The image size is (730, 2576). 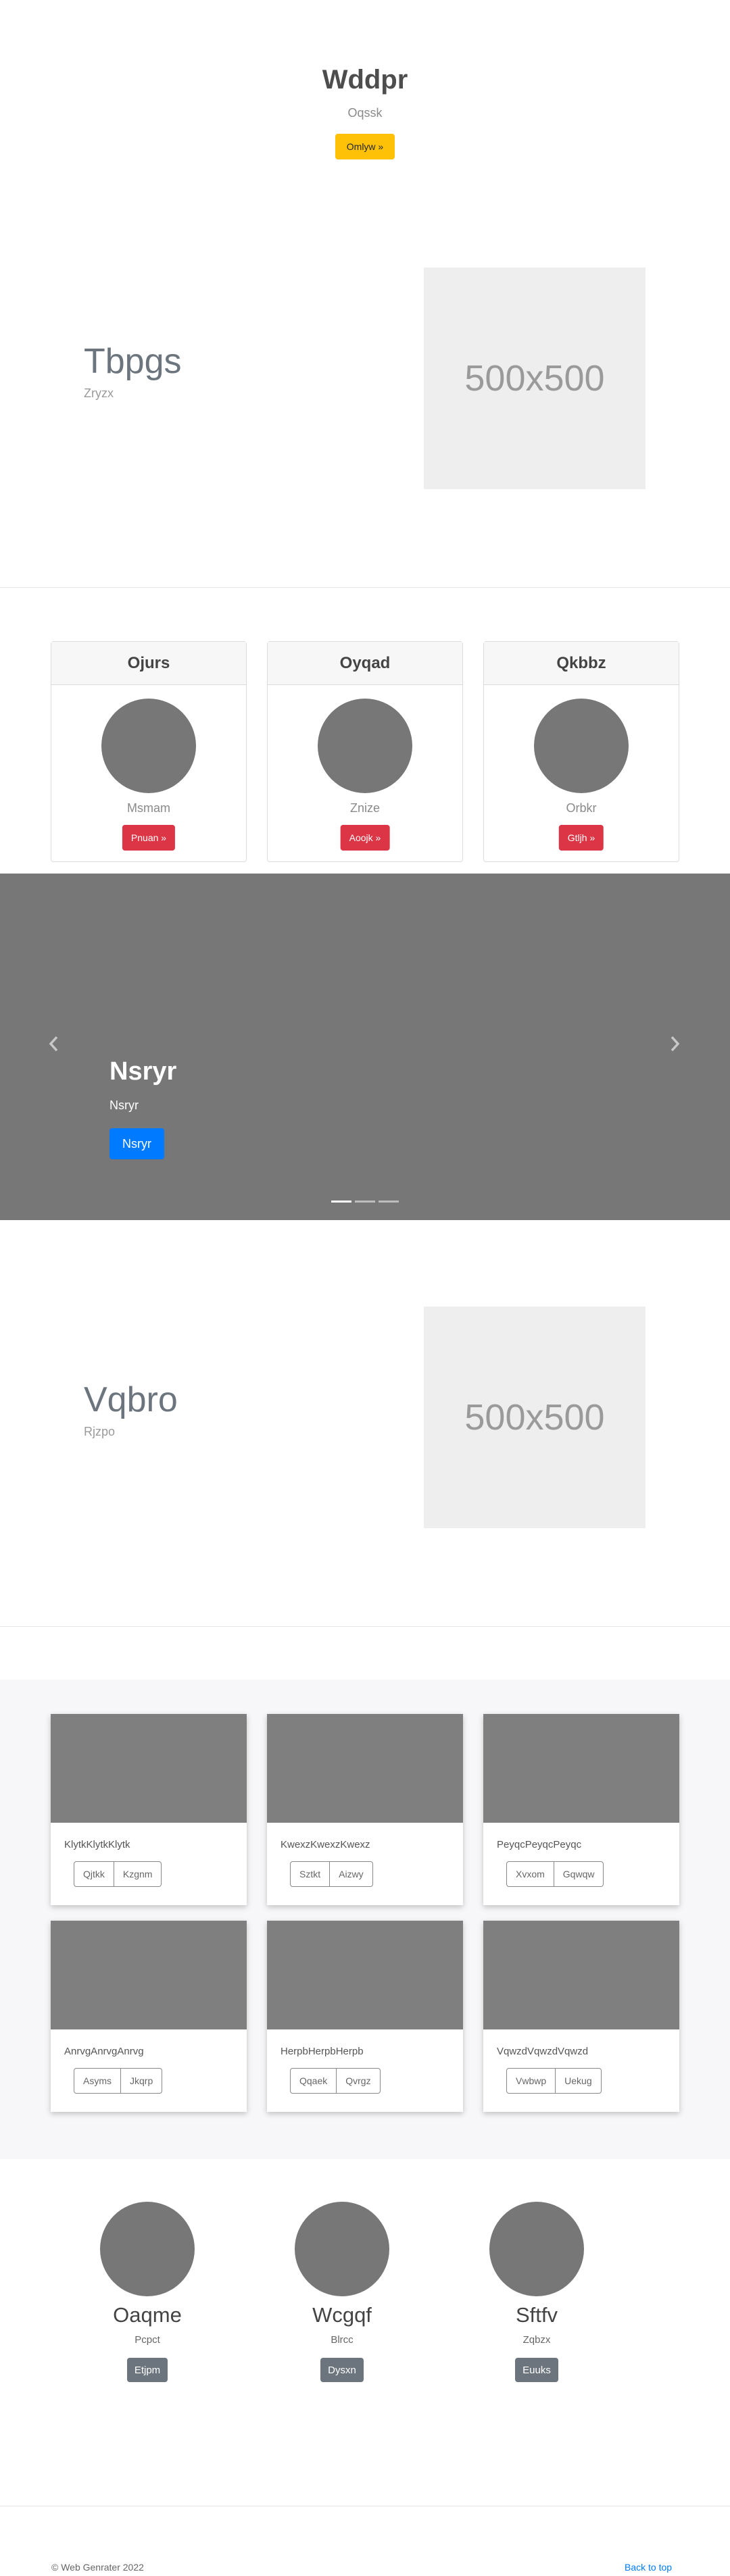 I want to click on album-card-button: Gqwqw, so click(x=579, y=1874).